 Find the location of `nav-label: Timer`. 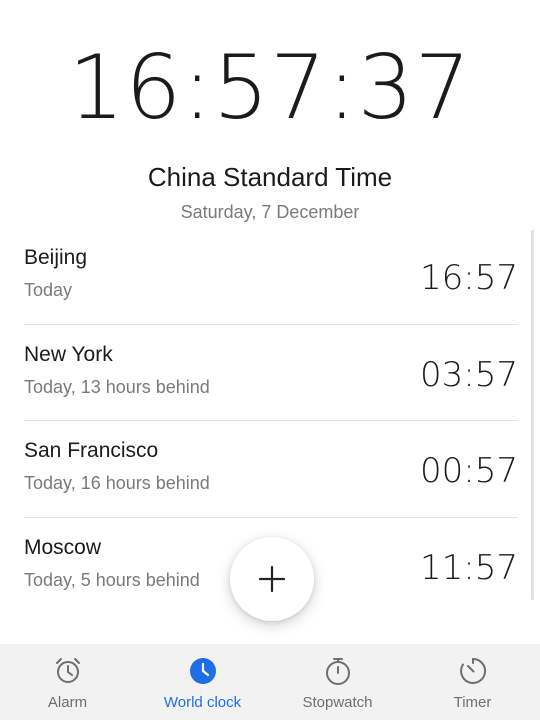

nav-label: Timer is located at coordinates (472, 702).